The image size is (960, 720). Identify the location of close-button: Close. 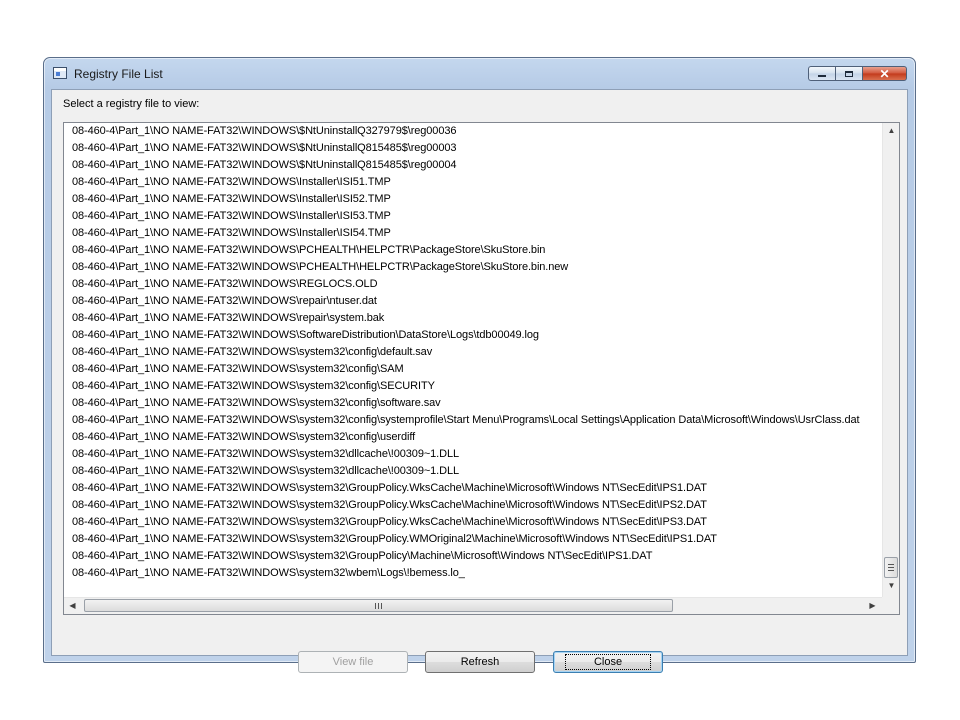
(608, 662).